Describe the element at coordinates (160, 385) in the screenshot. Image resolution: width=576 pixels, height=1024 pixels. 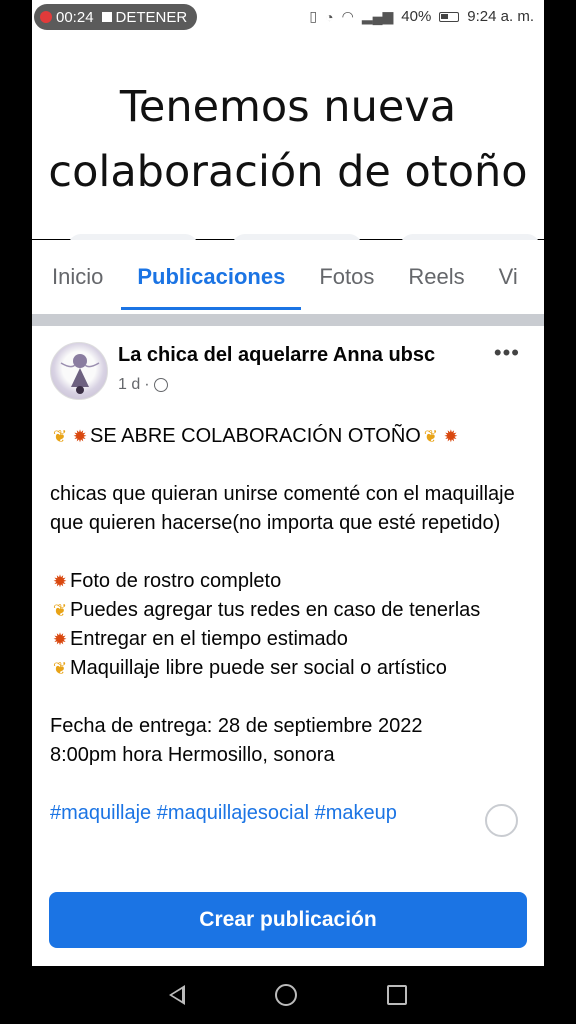
I see `public-globe-icon` at that location.